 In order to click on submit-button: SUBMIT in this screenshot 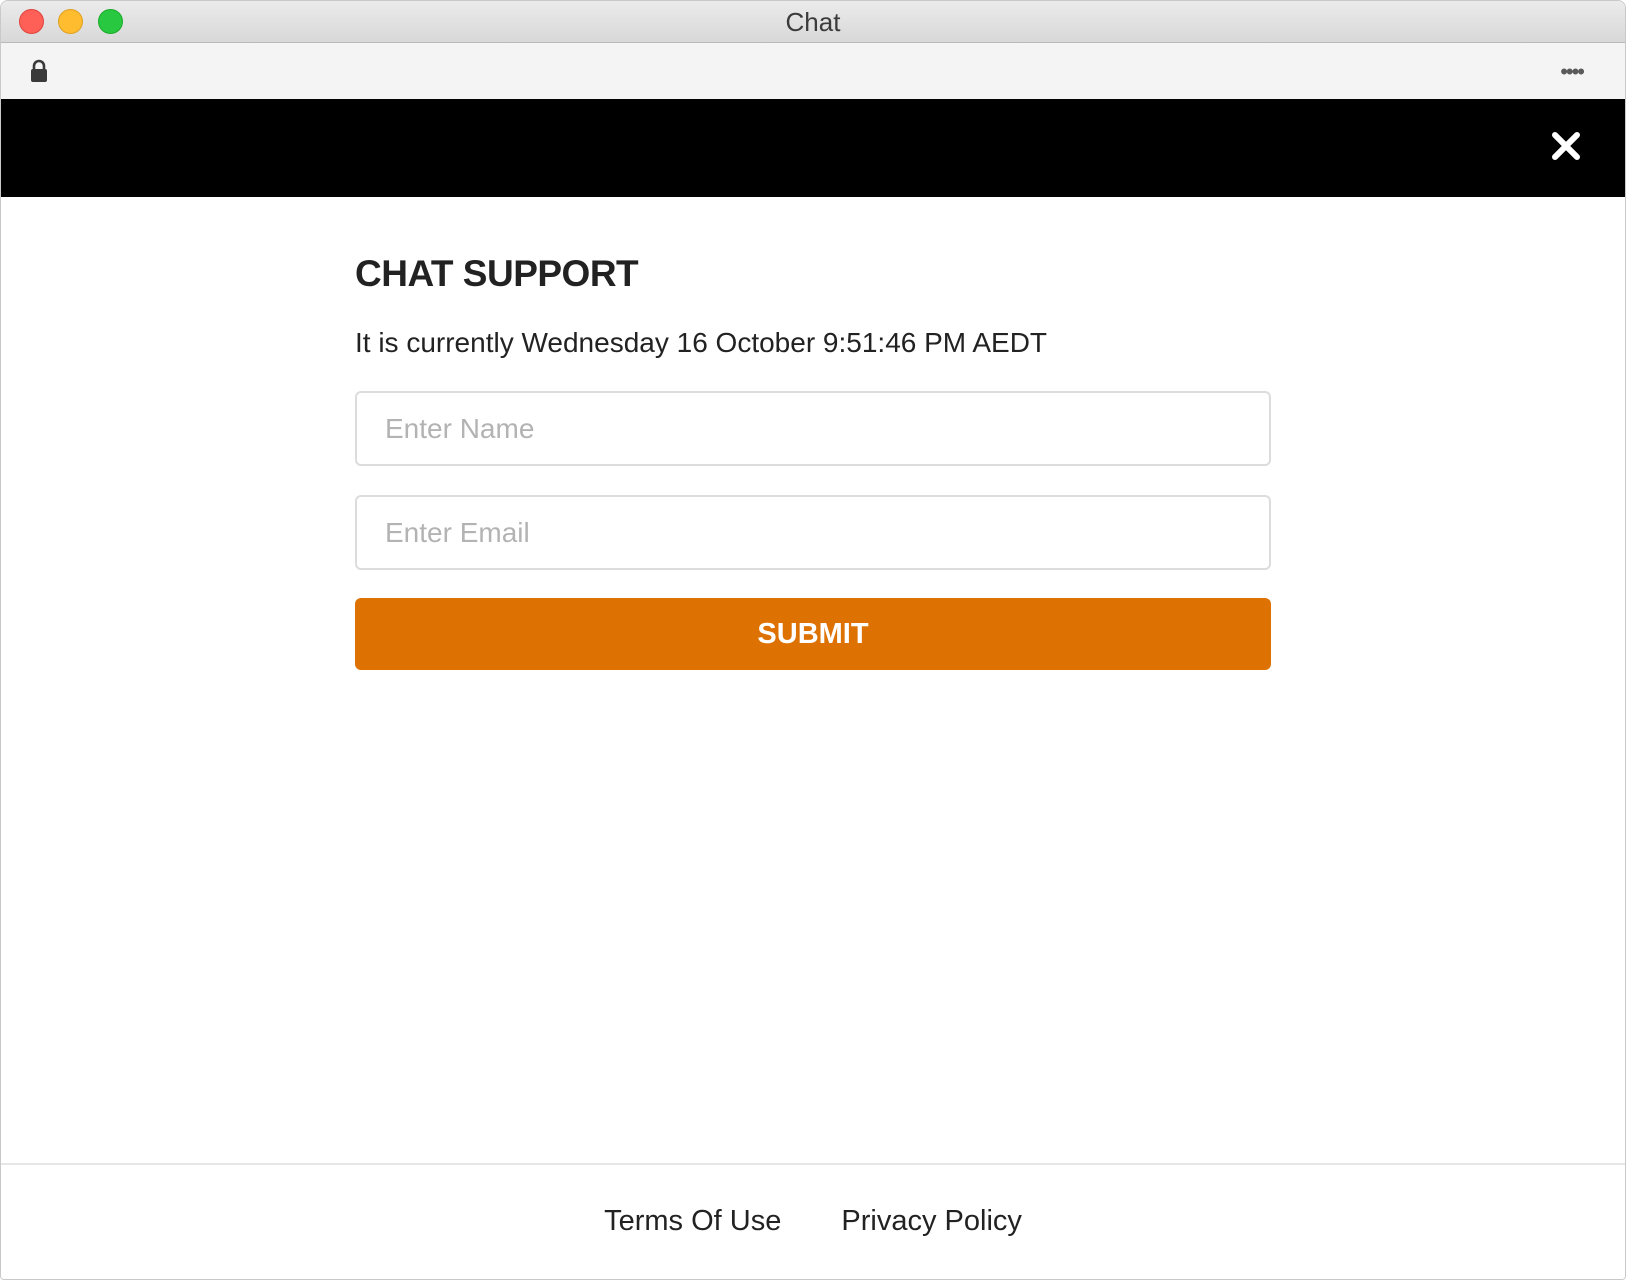, I will do `click(813, 634)`.